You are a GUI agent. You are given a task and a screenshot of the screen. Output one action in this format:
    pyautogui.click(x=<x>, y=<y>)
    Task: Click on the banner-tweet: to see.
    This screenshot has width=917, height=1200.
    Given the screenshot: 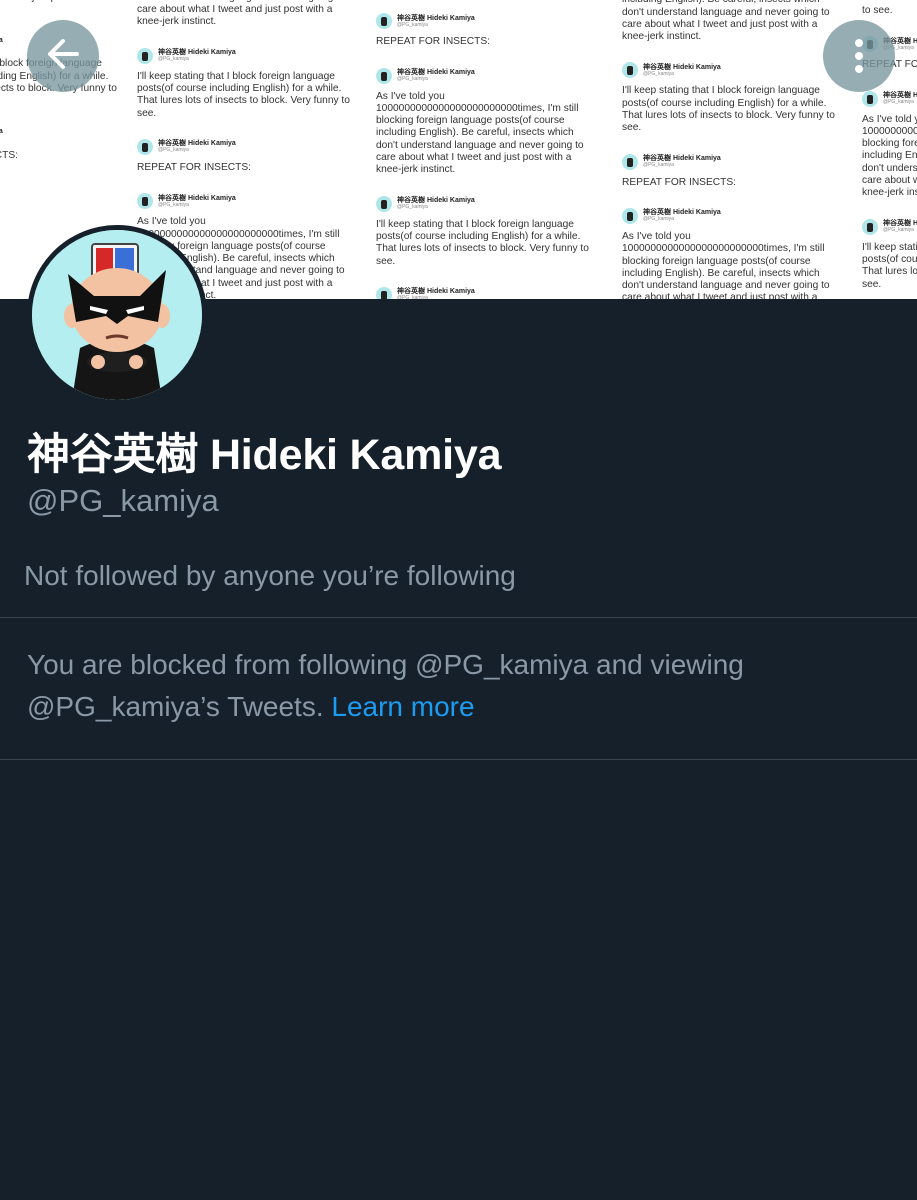 What is the action you would take?
    pyautogui.click(x=889, y=11)
    